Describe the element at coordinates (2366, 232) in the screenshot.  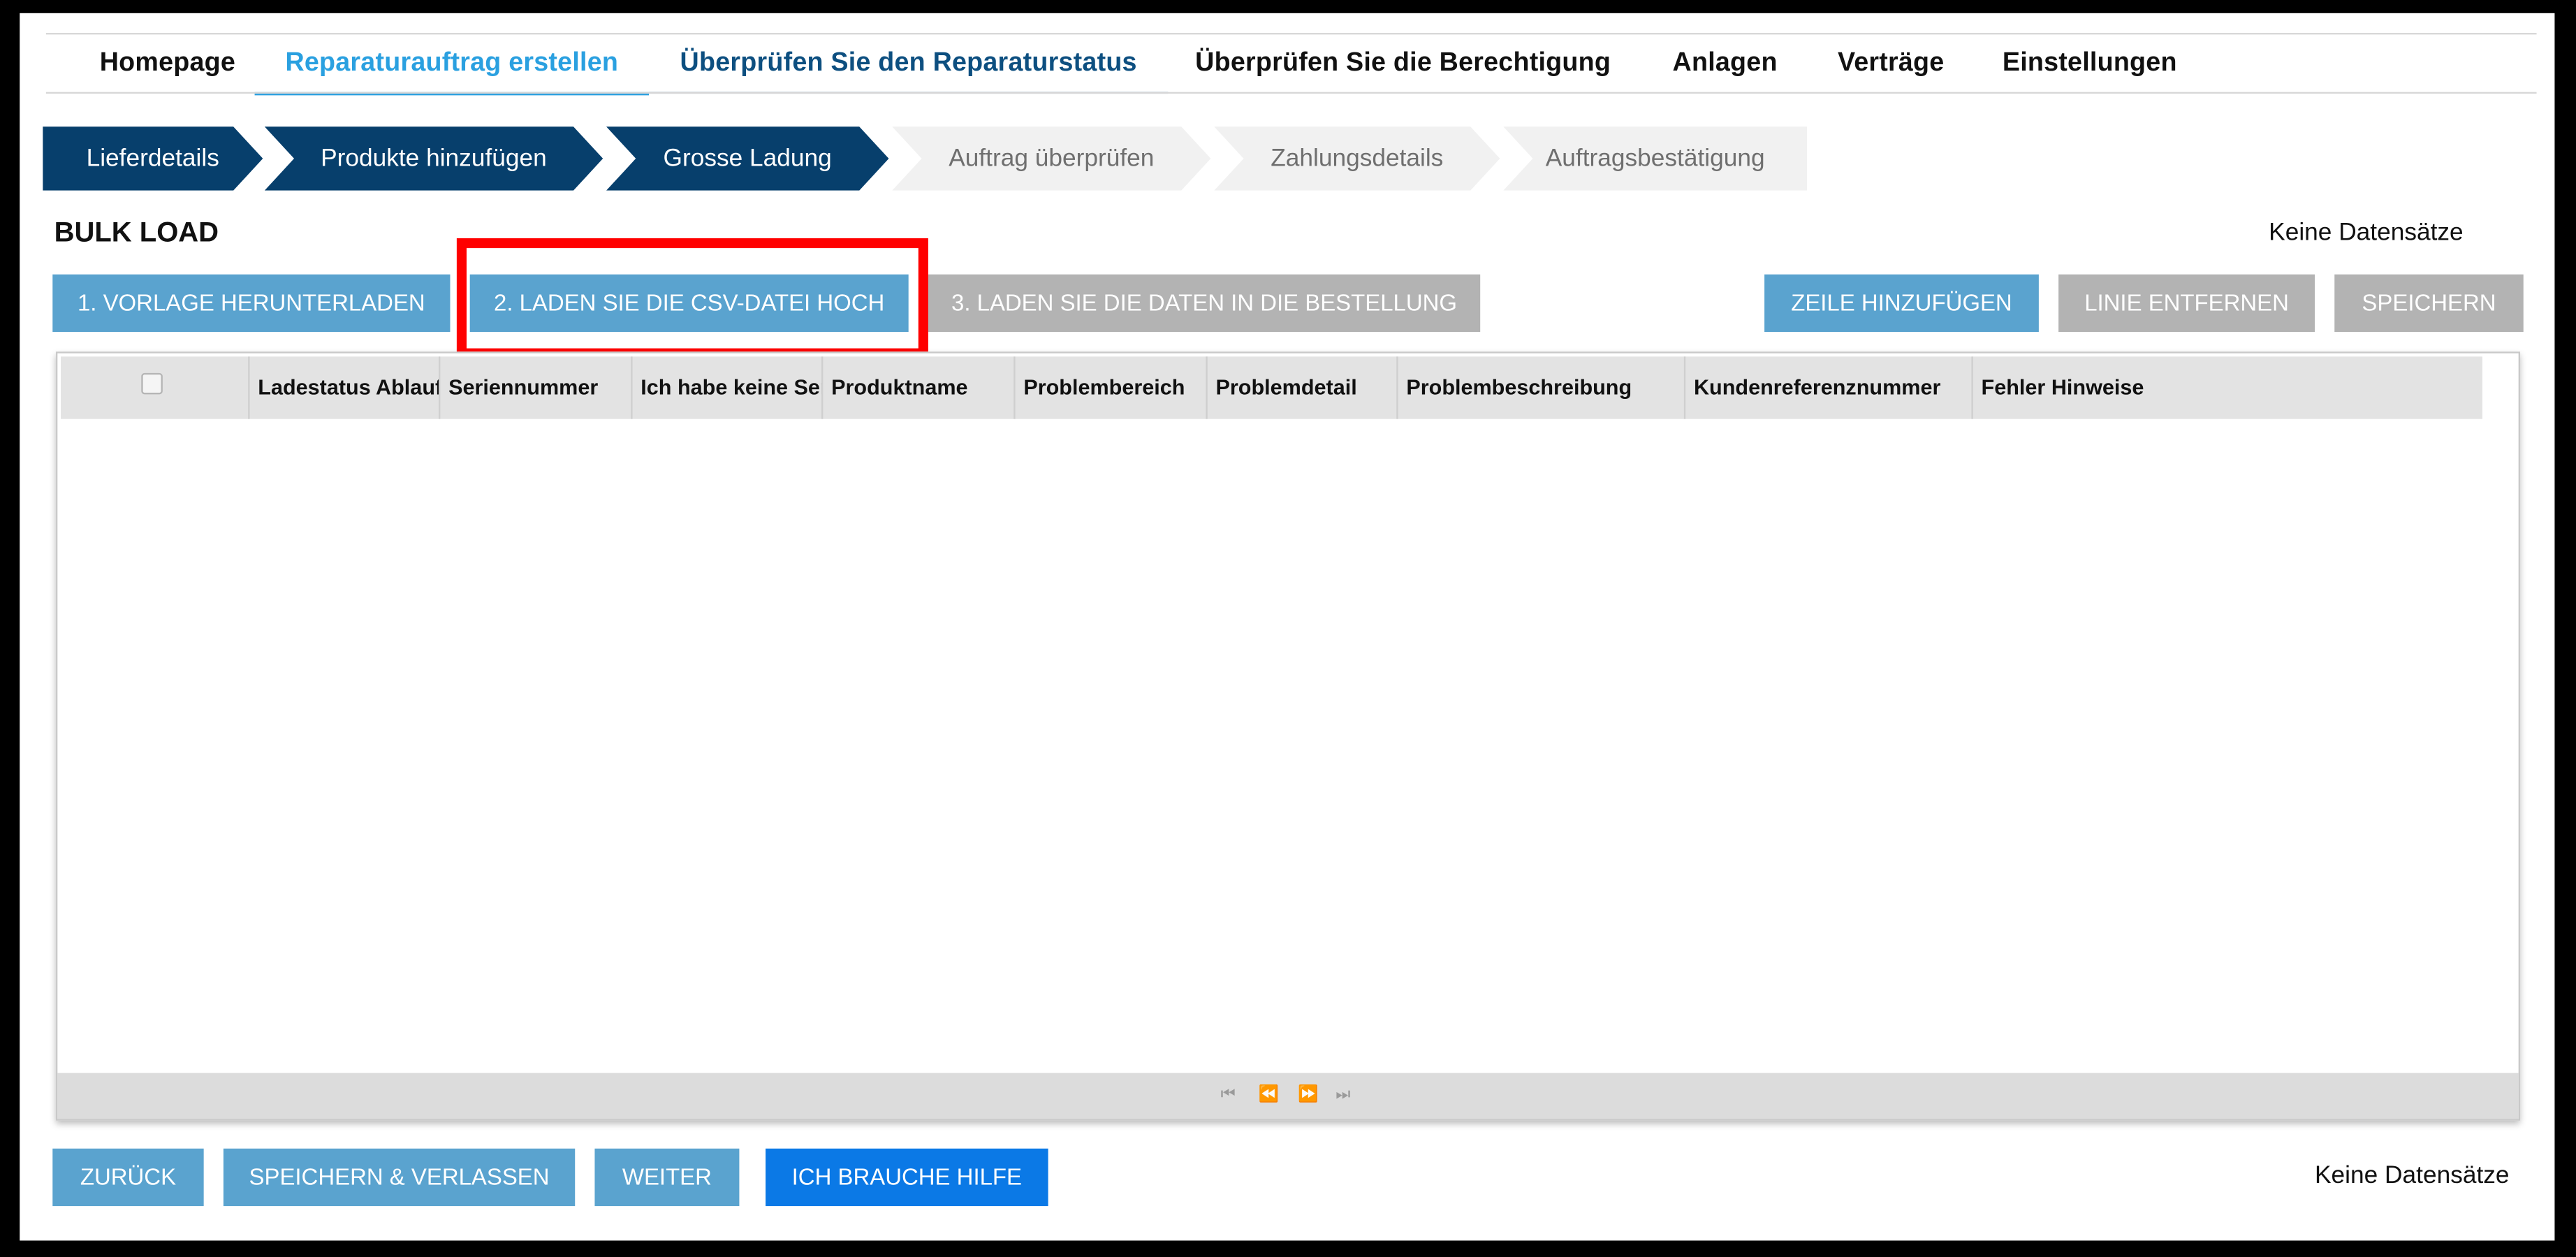
I see `records-count-top: Keine Datensätze` at that location.